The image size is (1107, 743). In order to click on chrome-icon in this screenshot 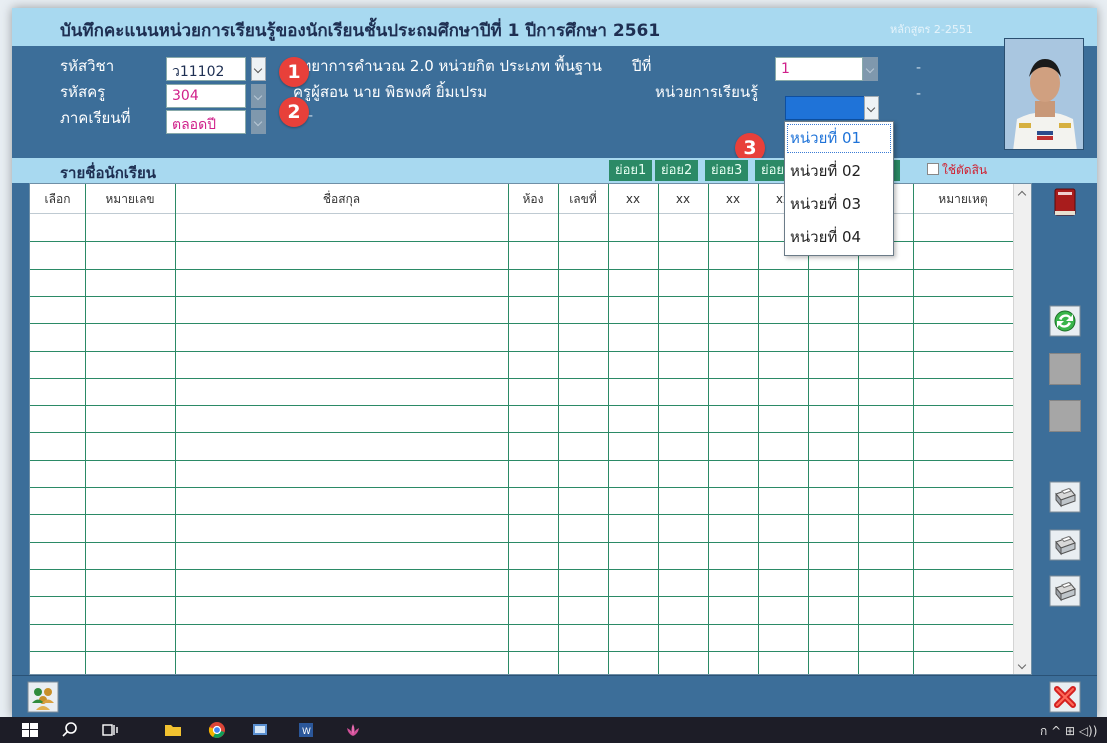, I will do `click(217, 730)`.